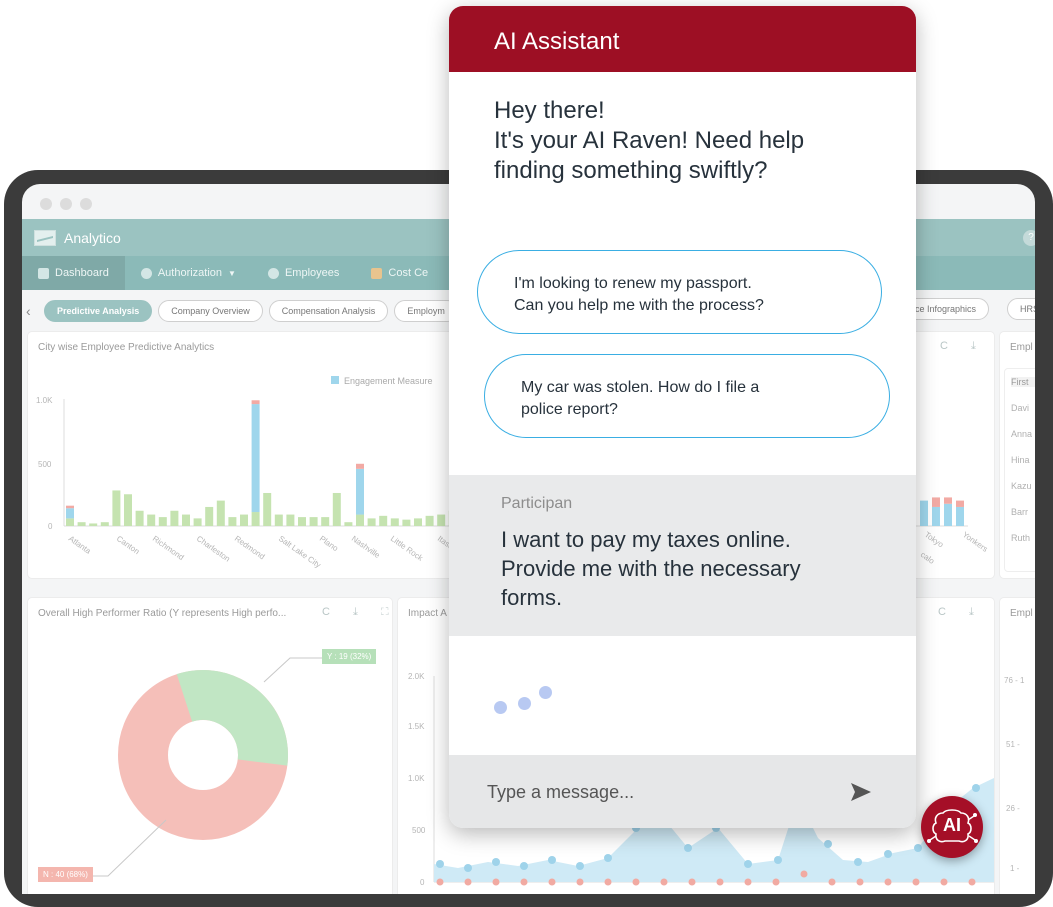 Image resolution: width=1053 pixels, height=907 pixels. I want to click on y-tick: 76 - 1, so click(1014, 680).